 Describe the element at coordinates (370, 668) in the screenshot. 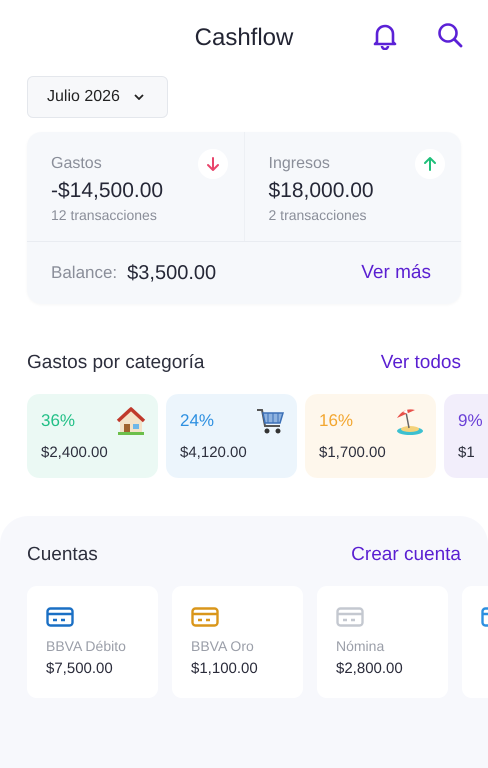

I see `account-balance: $2,800.00` at that location.